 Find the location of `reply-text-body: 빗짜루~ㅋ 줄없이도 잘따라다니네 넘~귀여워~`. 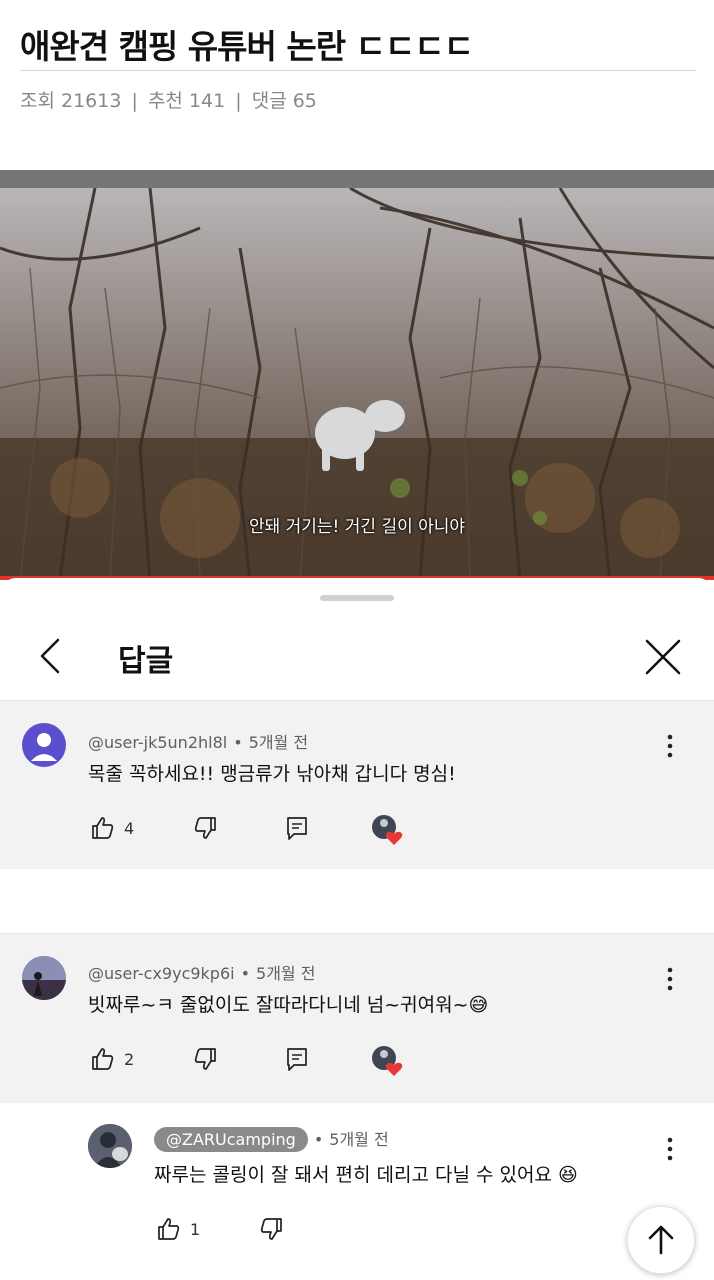

reply-text-body: 빗짜루~ㅋ 줄없이도 잘따라다니네 넘~귀여워~ is located at coordinates (278, 1005).